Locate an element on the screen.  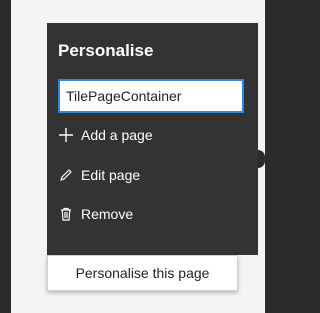
pencil-icon is located at coordinates (66, 175).